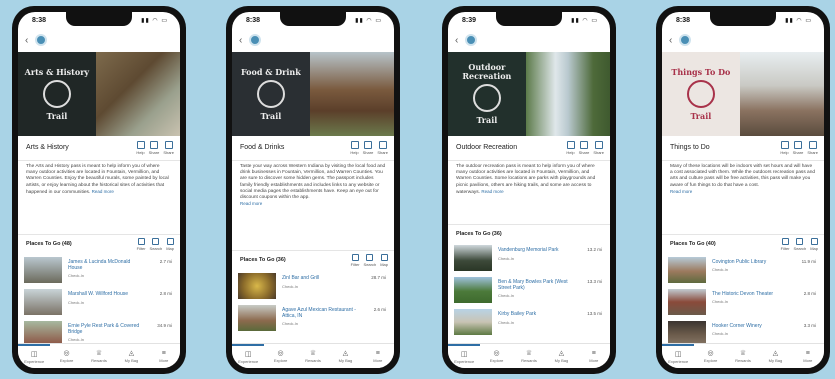 The width and height of the screenshot is (835, 379). I want to click on places-actions: Filter Search Map, so click(799, 244).